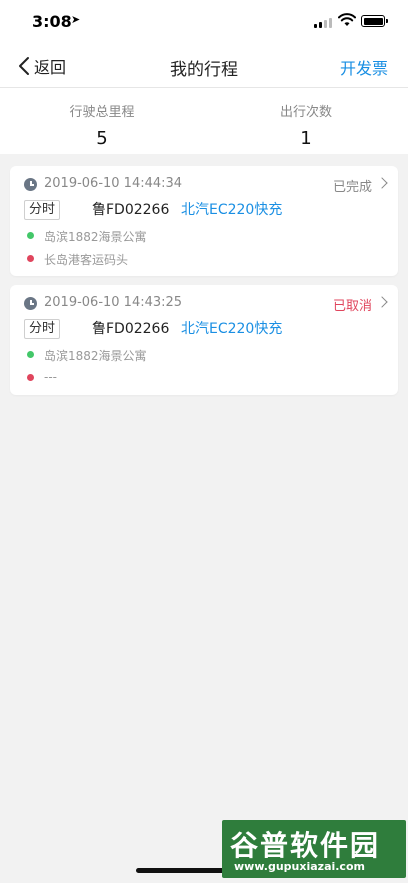 The width and height of the screenshot is (408, 883). I want to click on invoice-button: 开发票, so click(364, 67).